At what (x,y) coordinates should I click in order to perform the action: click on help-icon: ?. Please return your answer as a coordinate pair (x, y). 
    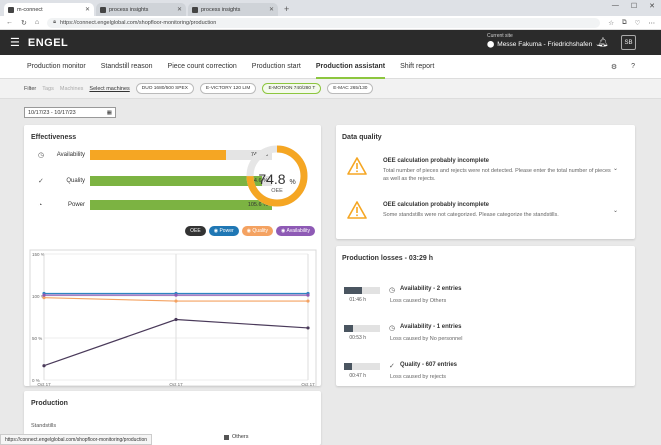
    Looking at the image, I should click on (633, 67).